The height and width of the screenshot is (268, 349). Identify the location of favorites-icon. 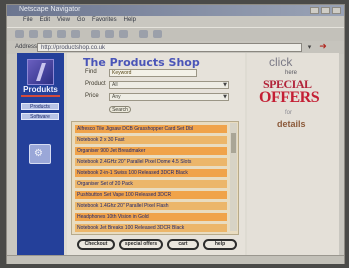
(109, 34).